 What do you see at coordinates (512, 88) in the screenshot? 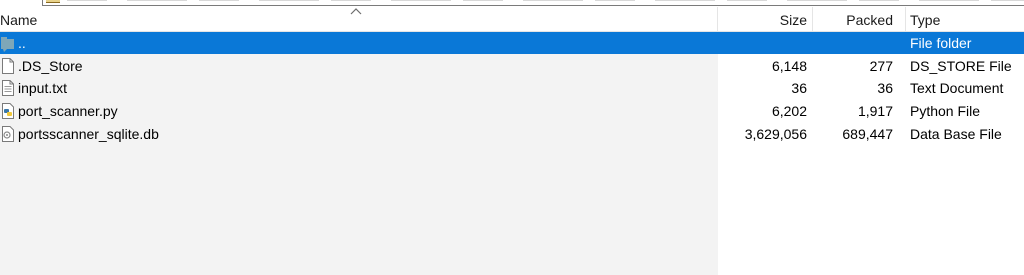
I see `file-row: input.txt 36 36 Text Document` at bounding box center [512, 88].